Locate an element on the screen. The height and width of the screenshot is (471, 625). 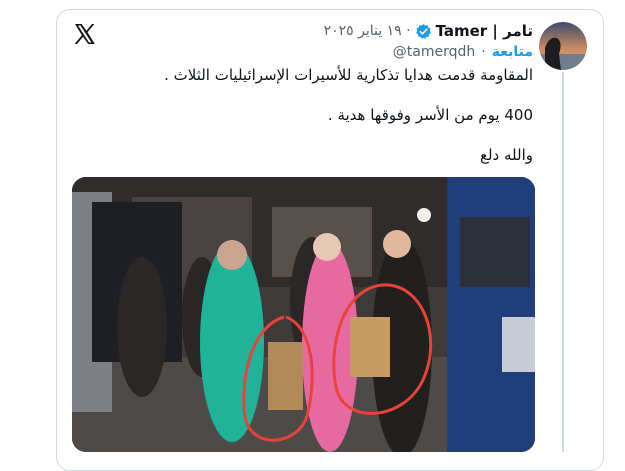
follow-button: متابعة is located at coordinates (512, 52).